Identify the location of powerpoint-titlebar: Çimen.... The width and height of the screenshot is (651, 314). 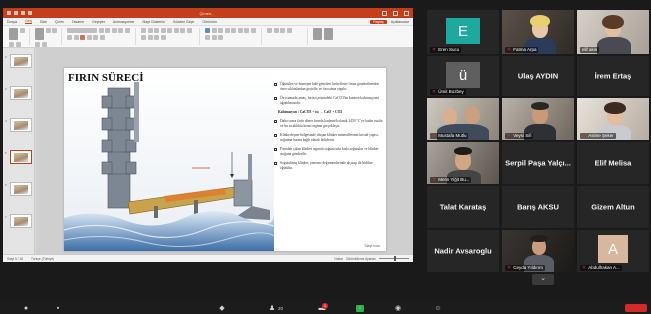
(208, 13).